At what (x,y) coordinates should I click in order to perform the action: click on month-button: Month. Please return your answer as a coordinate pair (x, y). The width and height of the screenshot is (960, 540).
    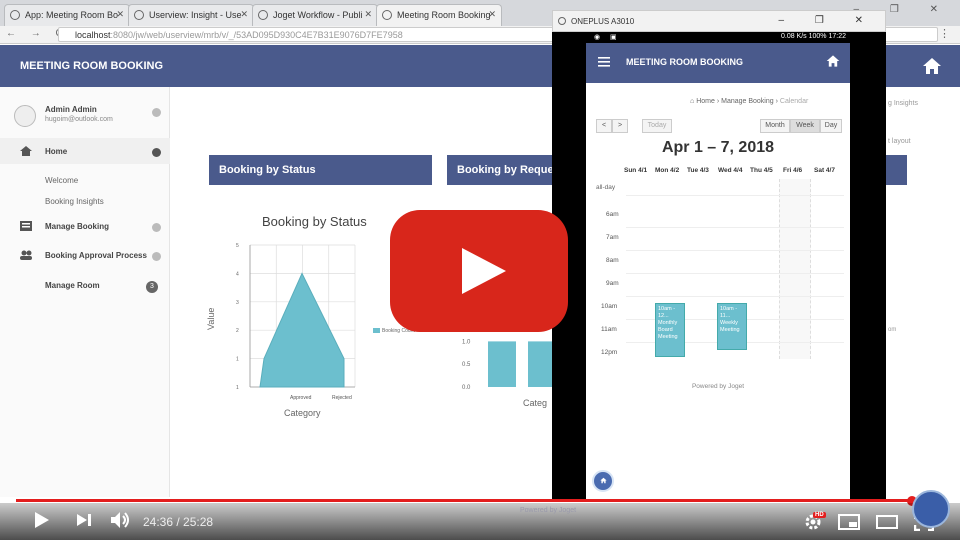
    Looking at the image, I should click on (775, 126).